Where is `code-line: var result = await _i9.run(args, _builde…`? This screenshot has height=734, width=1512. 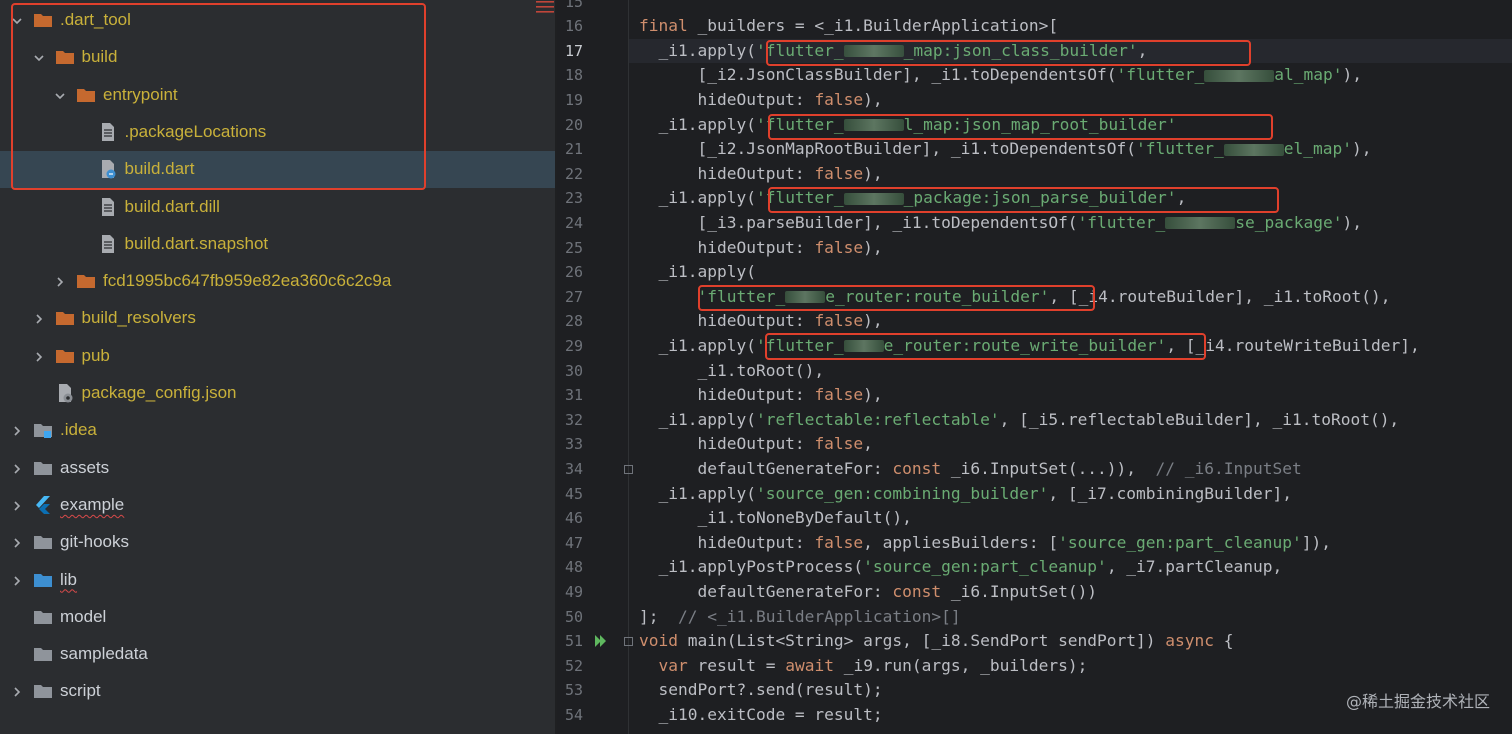
code-line: var result = await _i9.run(args, _builde… is located at coordinates (863, 666).